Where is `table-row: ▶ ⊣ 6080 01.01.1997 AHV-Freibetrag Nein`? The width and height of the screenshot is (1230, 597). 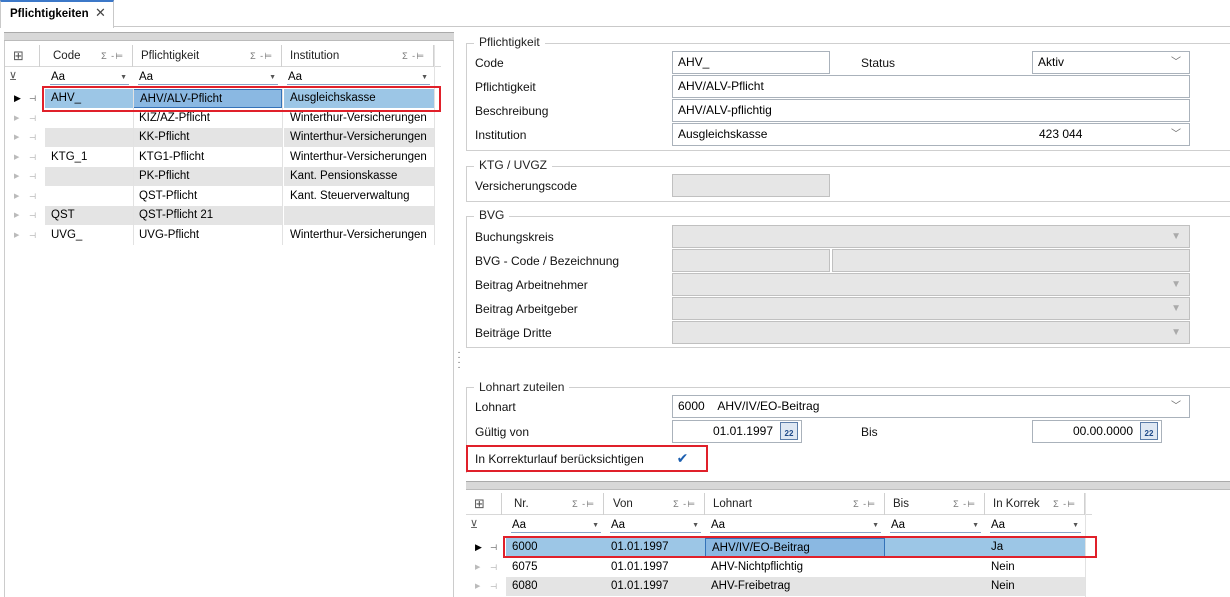
table-row: ▶ ⊣ 6080 01.01.1997 AHV-Freibetrag Nein is located at coordinates (779, 587).